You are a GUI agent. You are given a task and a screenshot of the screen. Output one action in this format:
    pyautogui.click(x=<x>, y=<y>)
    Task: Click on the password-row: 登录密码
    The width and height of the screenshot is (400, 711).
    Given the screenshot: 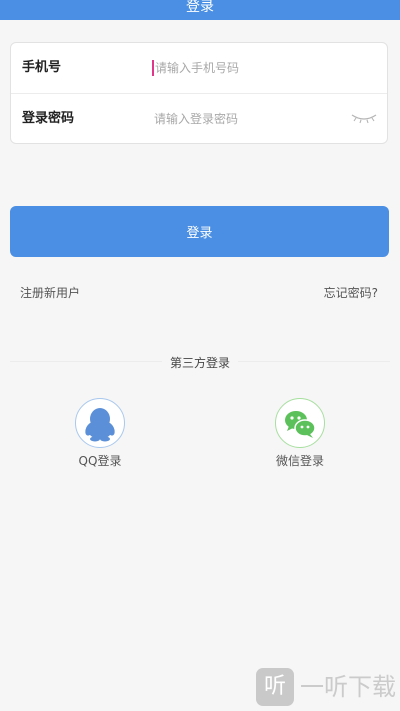 What is the action you would take?
    pyautogui.click(x=199, y=119)
    